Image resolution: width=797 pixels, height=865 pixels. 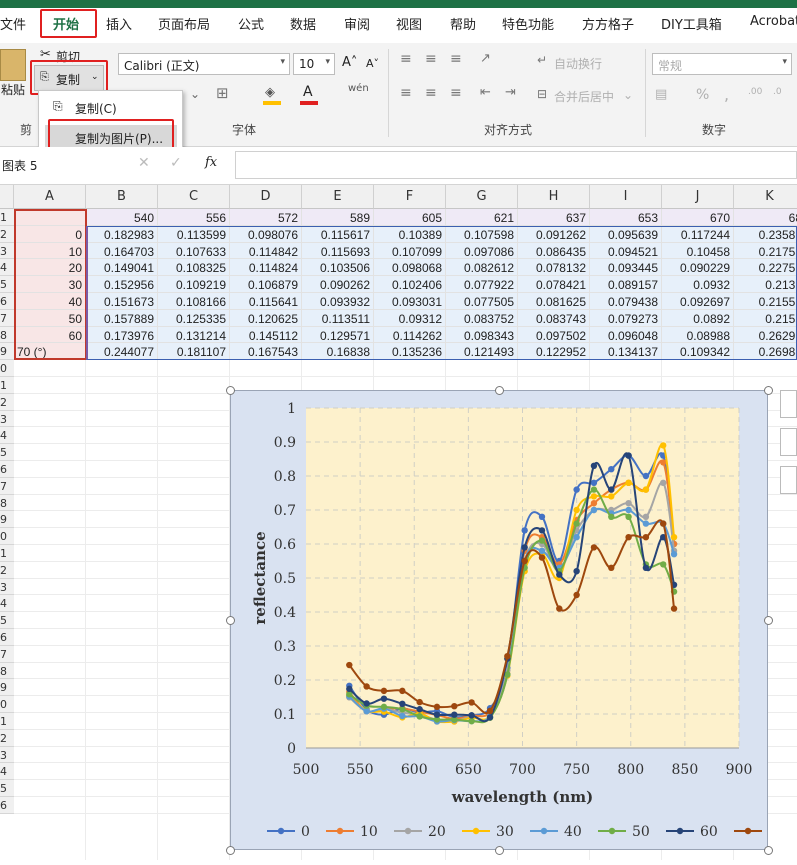 What do you see at coordinates (698, 217) in the screenshot?
I see `wavelength-header-cell: 670` at bounding box center [698, 217].